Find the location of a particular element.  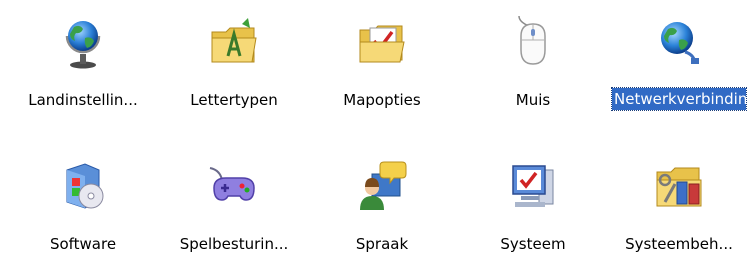

item-software: Software is located at coordinates (83, 210).